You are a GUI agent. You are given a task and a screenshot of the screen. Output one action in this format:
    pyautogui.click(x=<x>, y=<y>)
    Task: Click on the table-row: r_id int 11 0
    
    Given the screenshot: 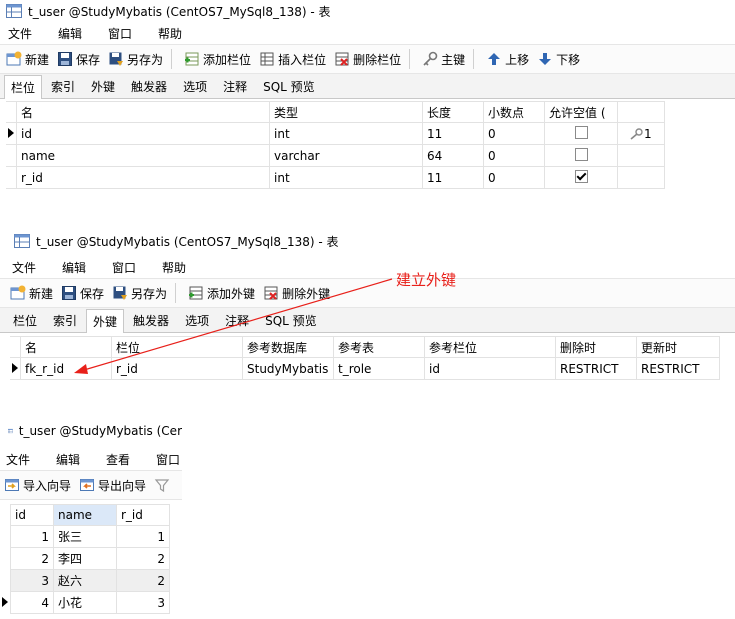 What is the action you would take?
    pyautogui.click(x=335, y=177)
    